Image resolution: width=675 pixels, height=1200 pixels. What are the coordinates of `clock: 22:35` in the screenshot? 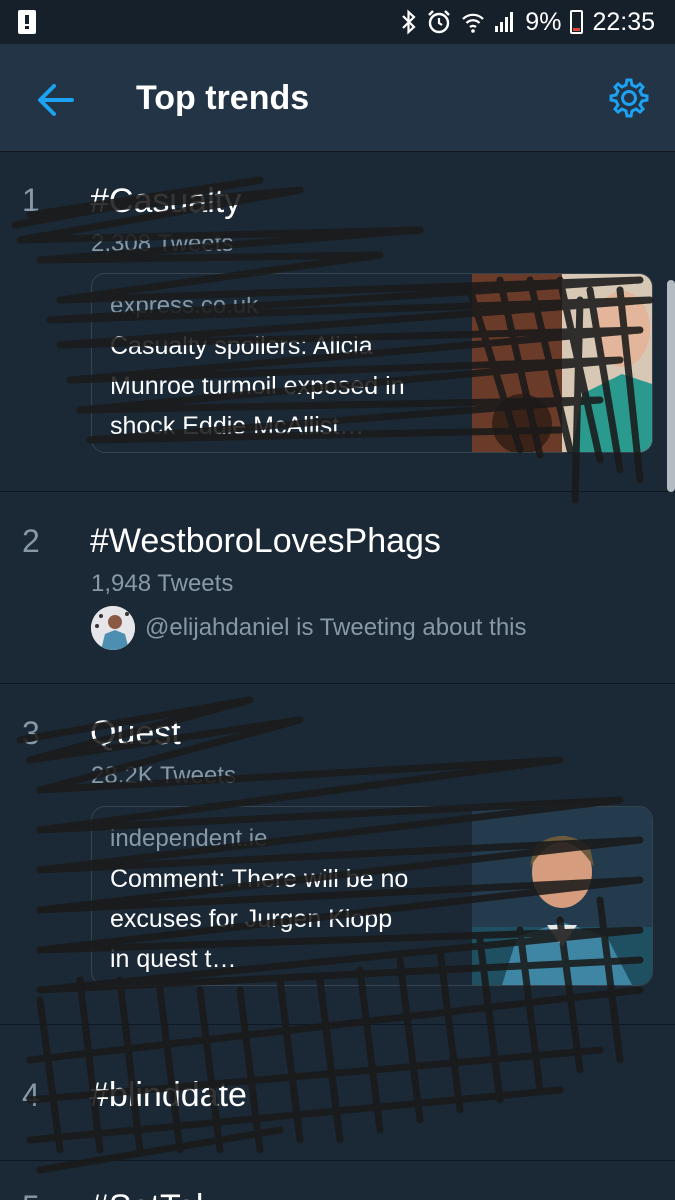 It's located at (623, 21).